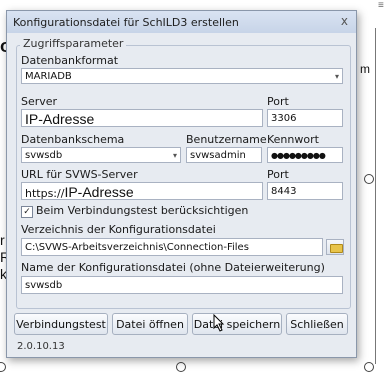  I want to click on database-format-value: MARIADB, so click(48, 76).